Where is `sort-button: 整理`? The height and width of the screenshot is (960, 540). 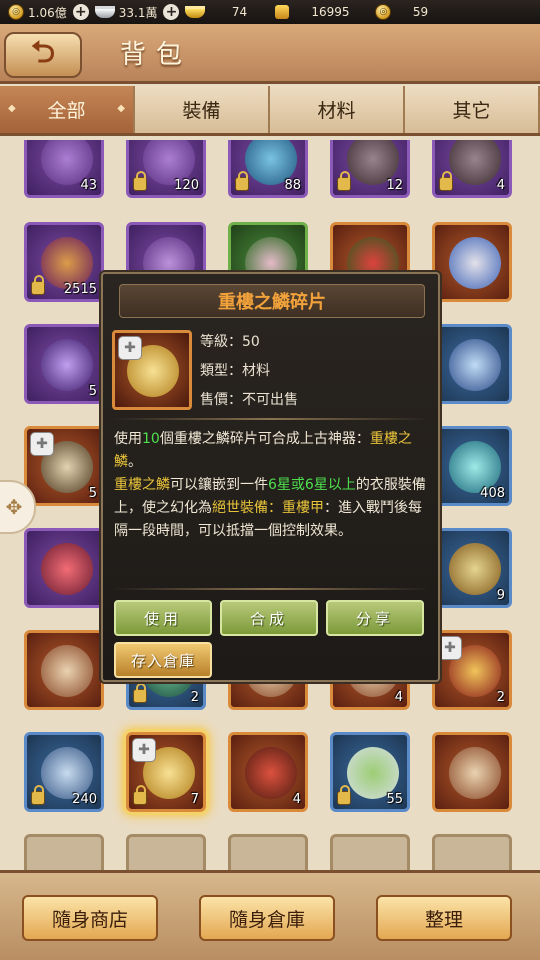
sort-button: 整理 is located at coordinates (444, 918).